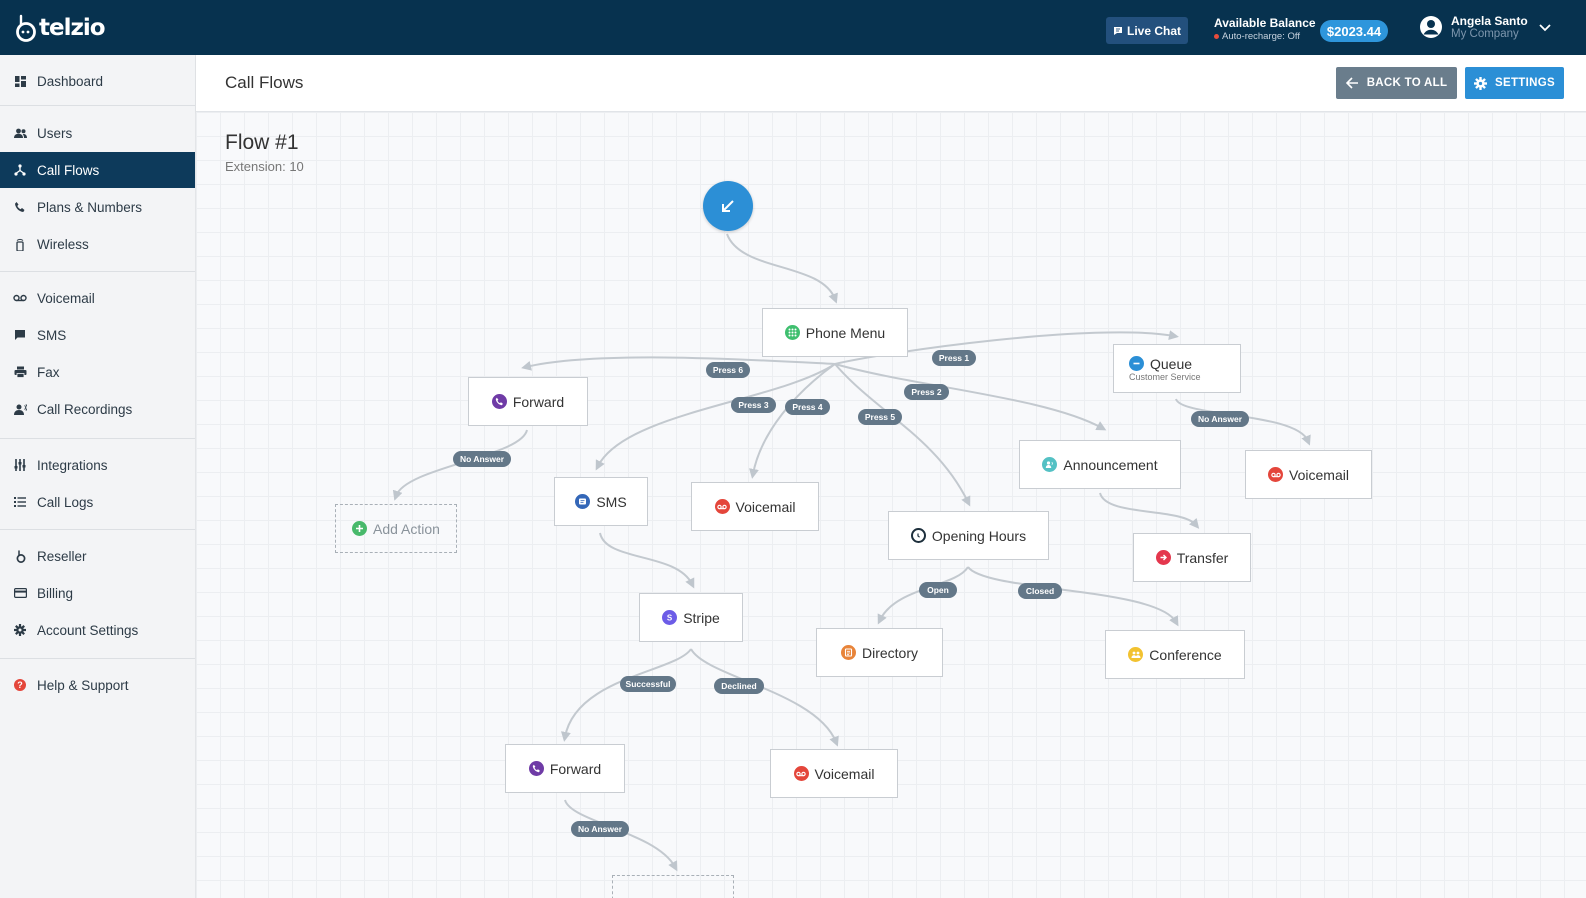  What do you see at coordinates (1351, 83) in the screenshot?
I see `arrow-left-icon` at bounding box center [1351, 83].